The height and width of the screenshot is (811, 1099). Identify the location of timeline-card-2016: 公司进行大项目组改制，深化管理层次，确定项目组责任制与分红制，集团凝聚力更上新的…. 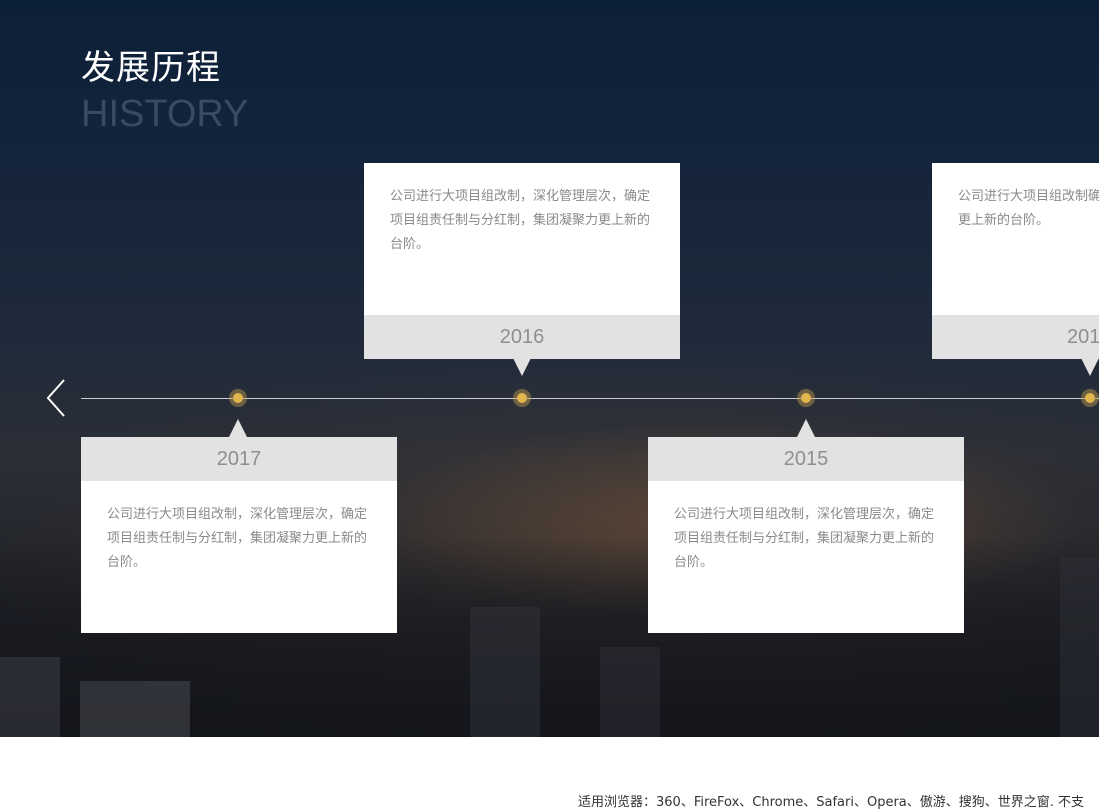
(522, 261).